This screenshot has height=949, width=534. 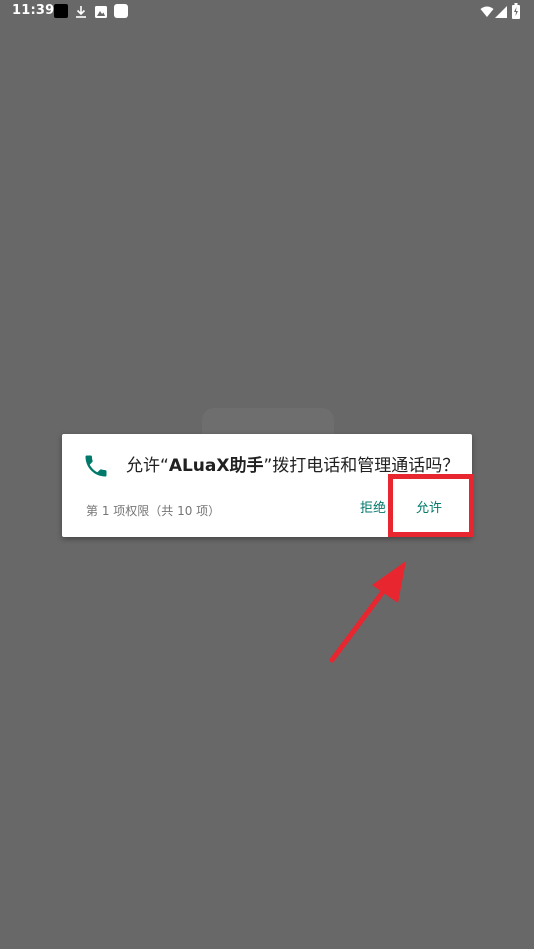 What do you see at coordinates (101, 11) in the screenshot?
I see `photo-icon` at bounding box center [101, 11].